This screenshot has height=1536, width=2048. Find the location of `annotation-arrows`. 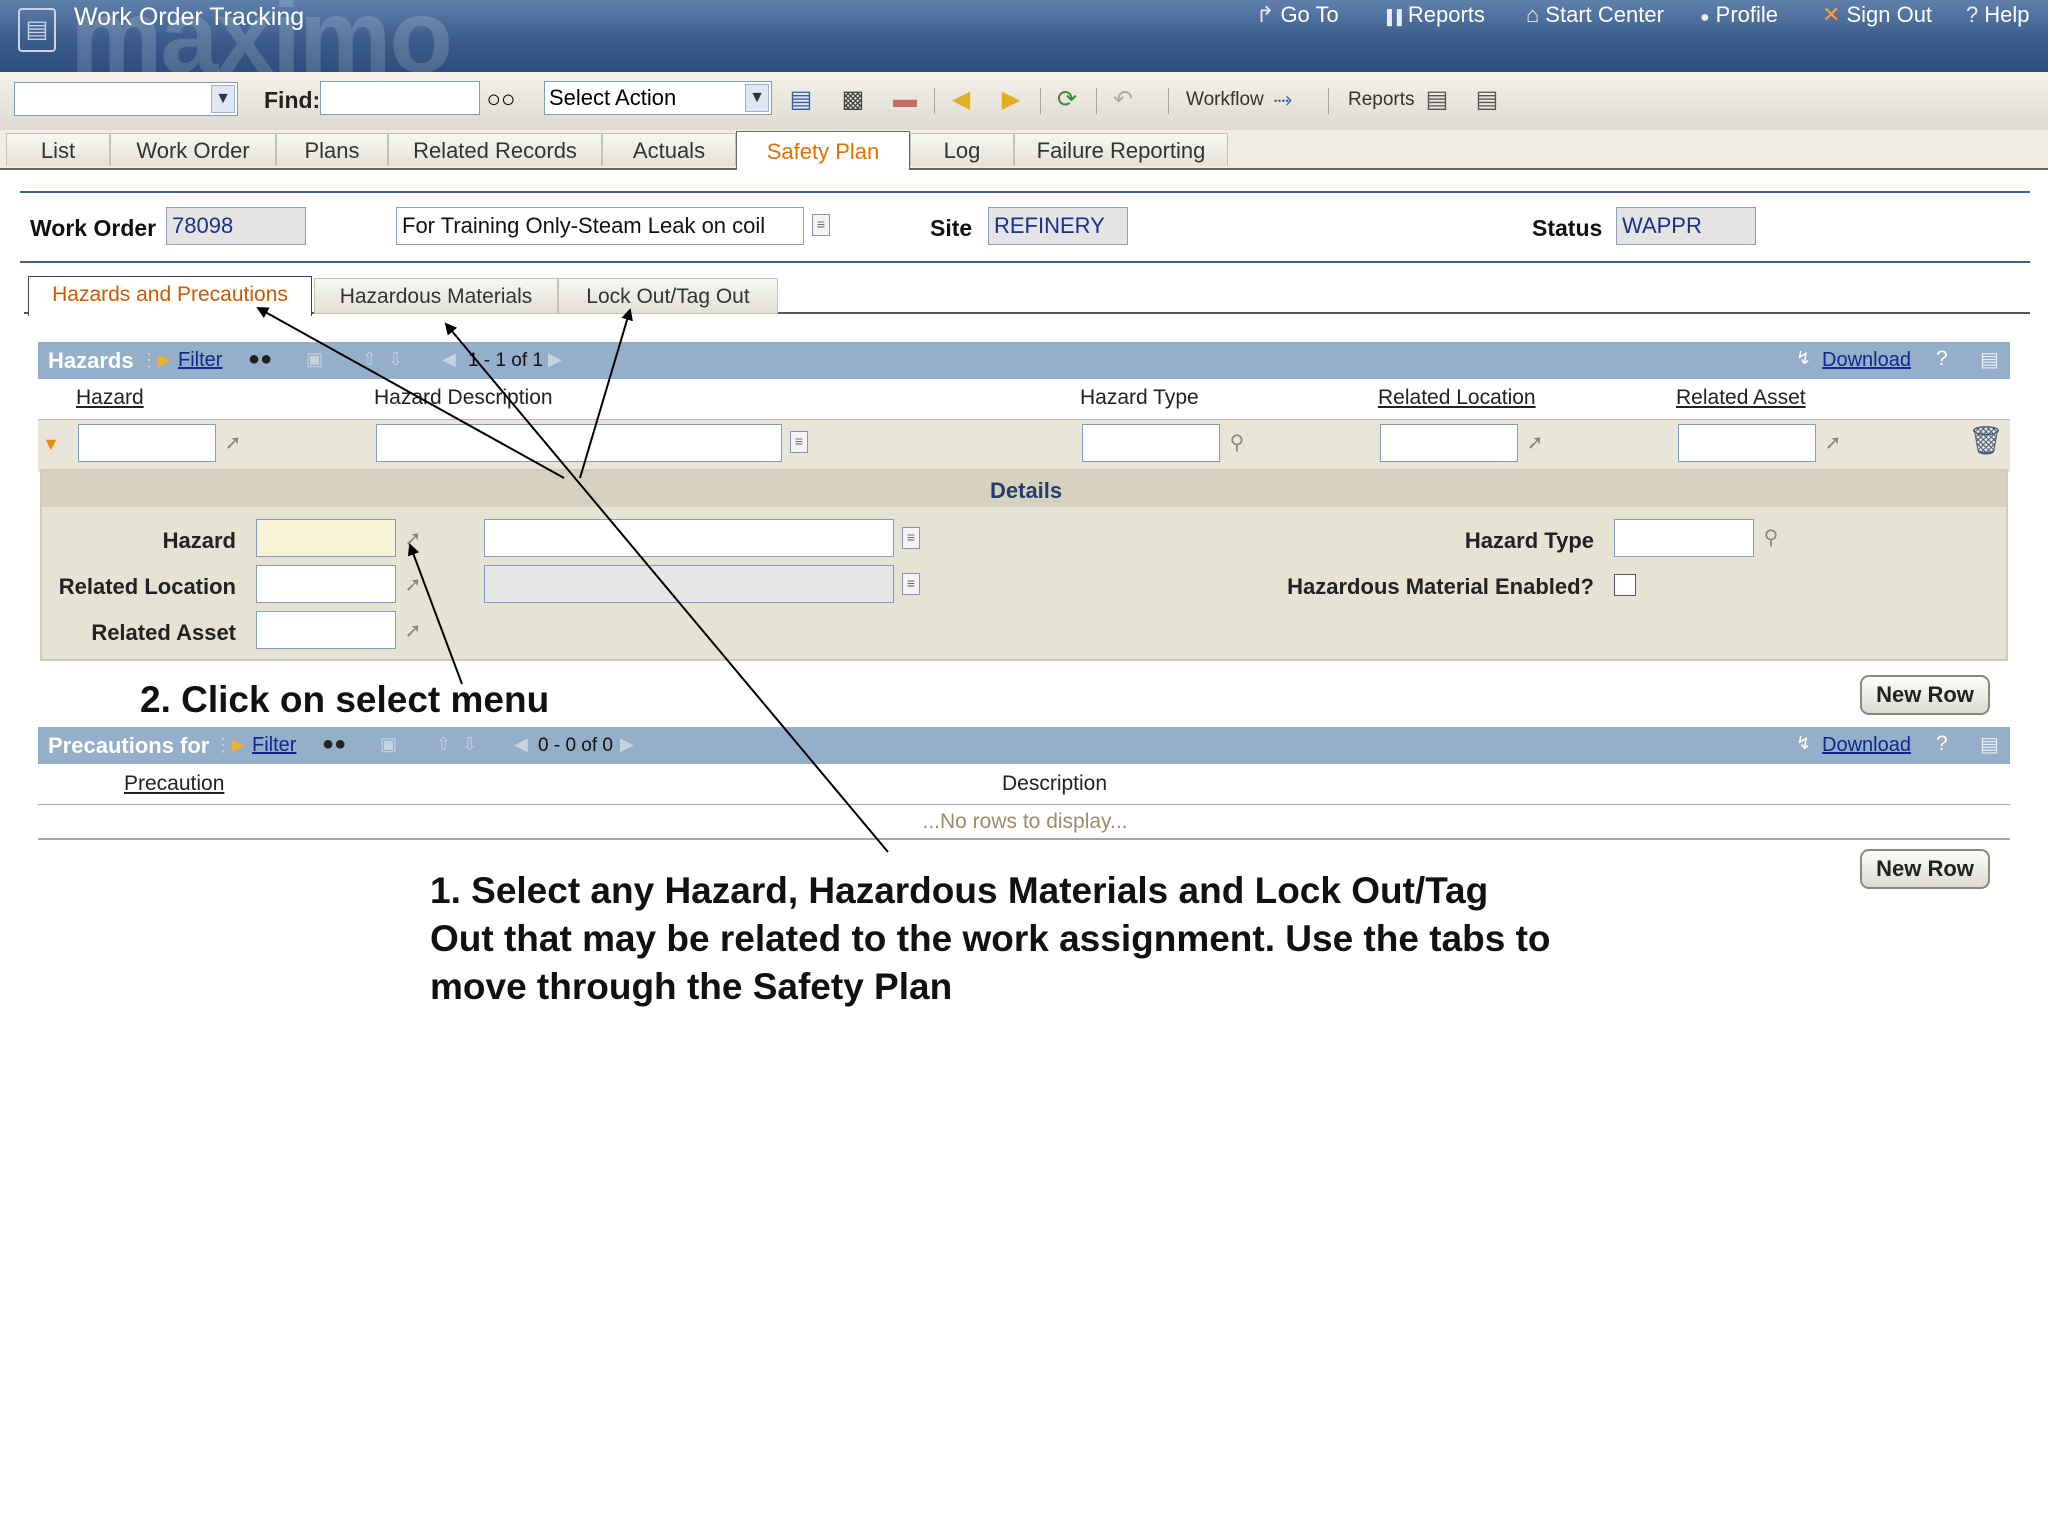

annotation-arrows is located at coordinates (572, 580).